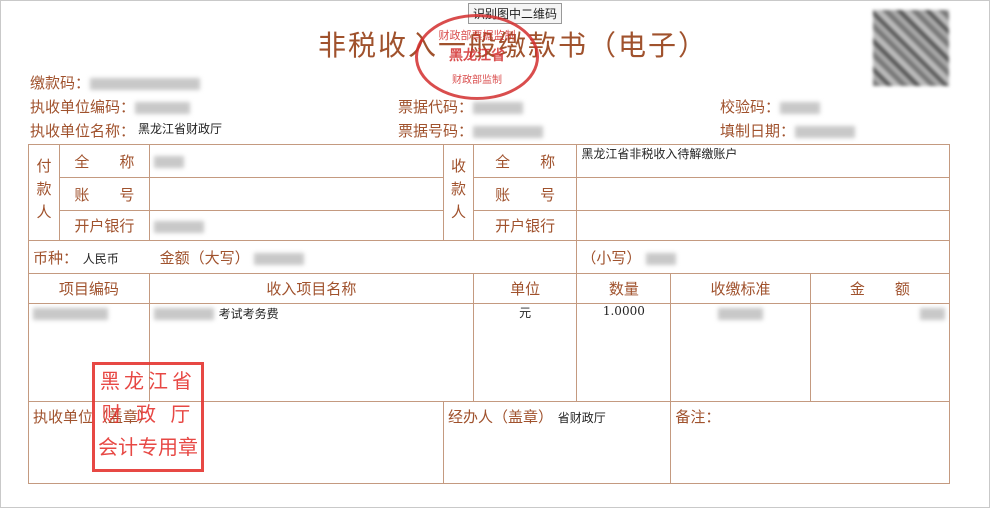 This screenshot has width=990, height=508. Describe the element at coordinates (461, 106) in the screenshot. I see `bill-code-label: 票据代码：` at that location.